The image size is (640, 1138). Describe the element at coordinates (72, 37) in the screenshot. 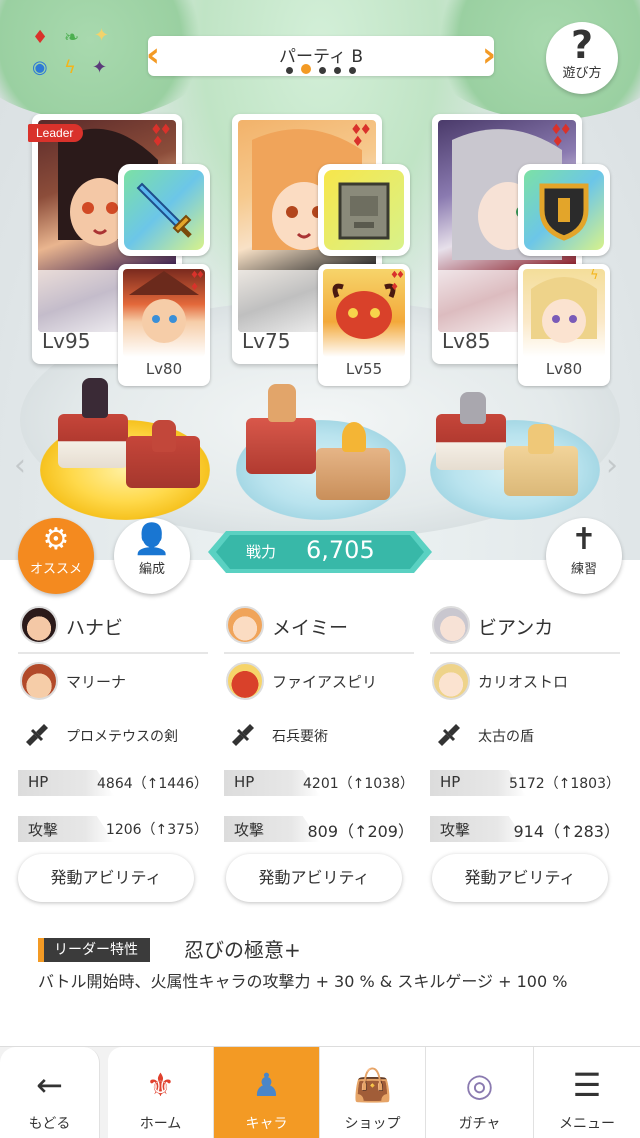

I see `wind-attribute-icon: ❧` at that location.